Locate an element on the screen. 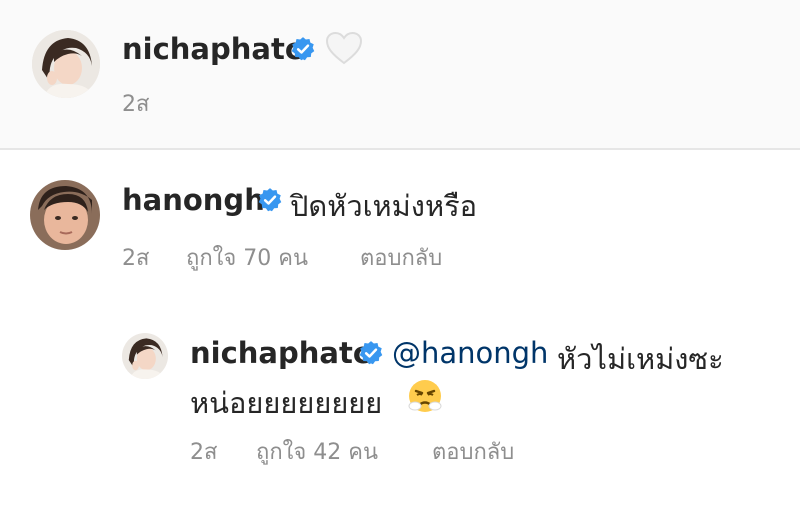 The width and height of the screenshot is (800, 506). heart-outline-icon is located at coordinates (344, 50).